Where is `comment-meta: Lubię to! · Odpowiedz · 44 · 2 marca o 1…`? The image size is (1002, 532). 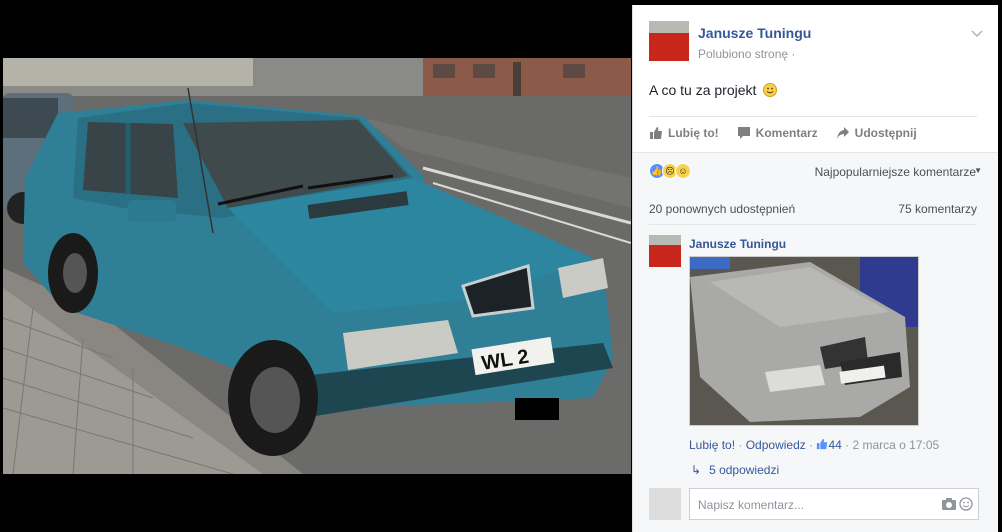
comment-meta: Lubię to! · Odpowiedz · 44 · 2 marca o 1… is located at coordinates (814, 445).